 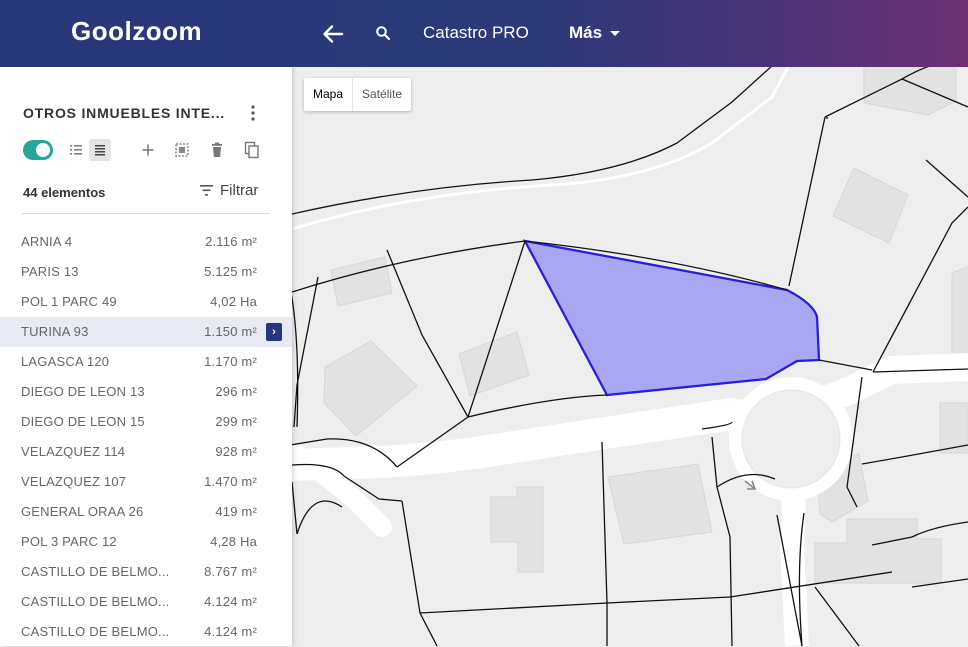 What do you see at coordinates (65, 361) in the screenshot?
I see `property-name: LAGASCA 120` at bounding box center [65, 361].